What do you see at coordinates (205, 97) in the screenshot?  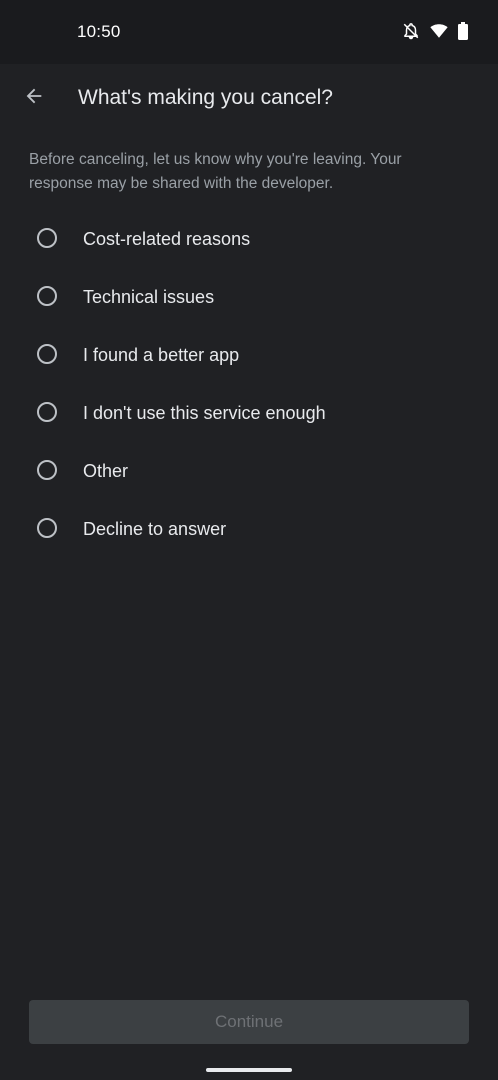 I see `page-title: What's making you cancel?` at bounding box center [205, 97].